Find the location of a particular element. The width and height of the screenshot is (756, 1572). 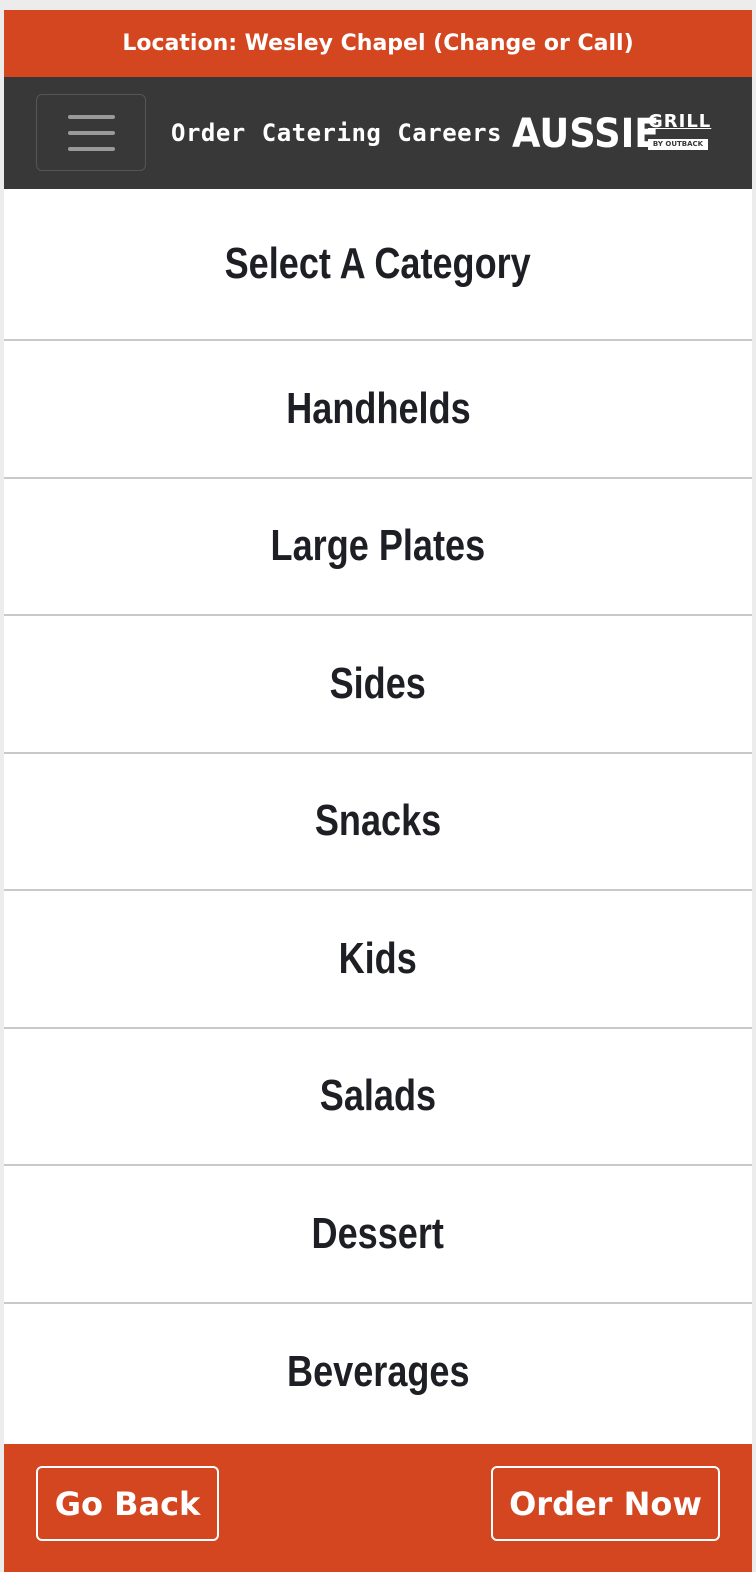

category-label: Snacks is located at coordinates (378, 821).